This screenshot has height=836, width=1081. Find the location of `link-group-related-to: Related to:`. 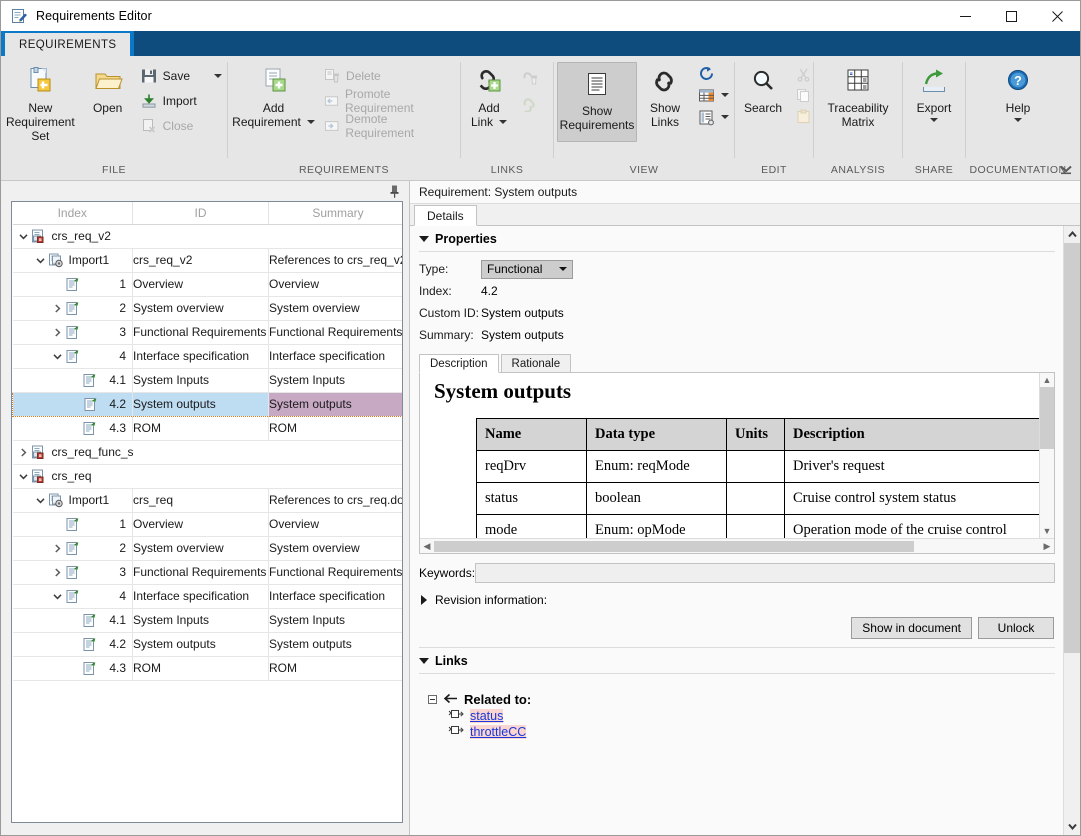

link-group-related-to: Related to: is located at coordinates (745, 699).